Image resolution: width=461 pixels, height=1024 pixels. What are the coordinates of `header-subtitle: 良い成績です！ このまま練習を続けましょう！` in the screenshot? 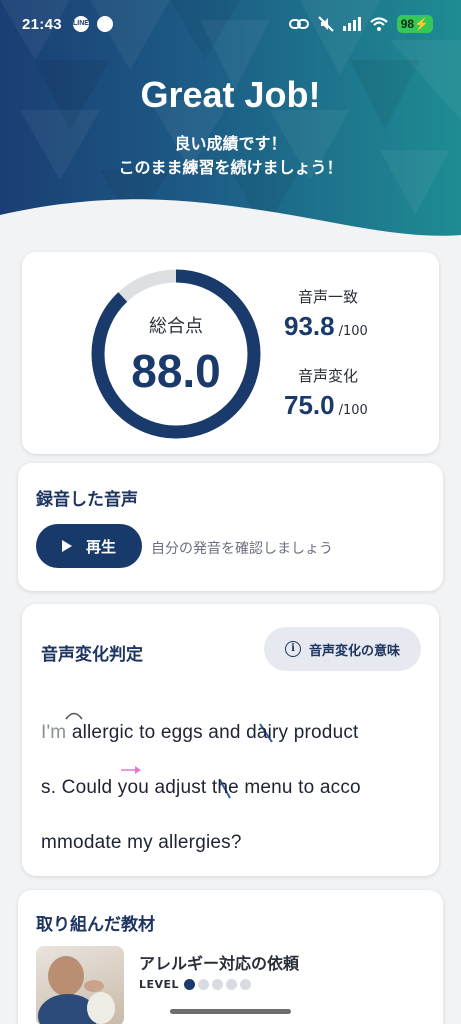 It's located at (230, 156).